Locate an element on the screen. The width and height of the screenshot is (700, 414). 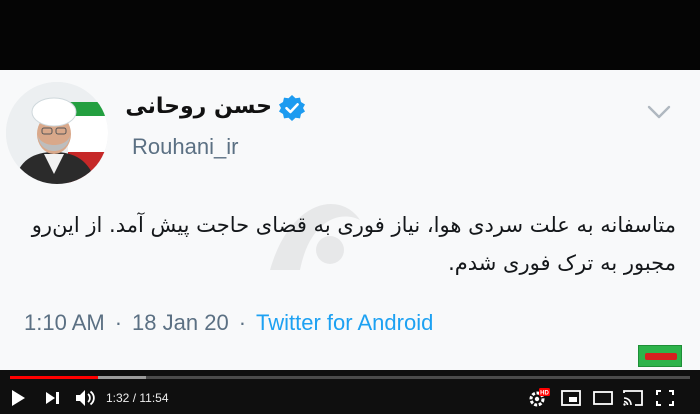
display-name: حسن روحانی is located at coordinates (198, 107).